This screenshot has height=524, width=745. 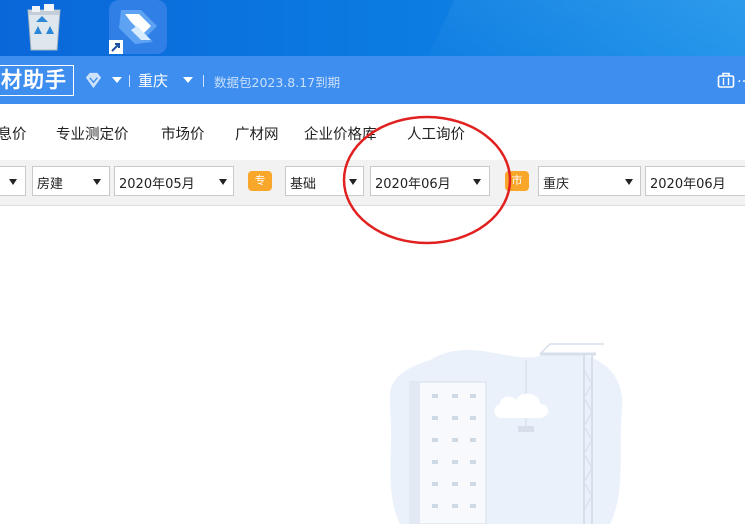 What do you see at coordinates (37, 80) in the screenshot?
I see `app-name: 材助手` at bounding box center [37, 80].